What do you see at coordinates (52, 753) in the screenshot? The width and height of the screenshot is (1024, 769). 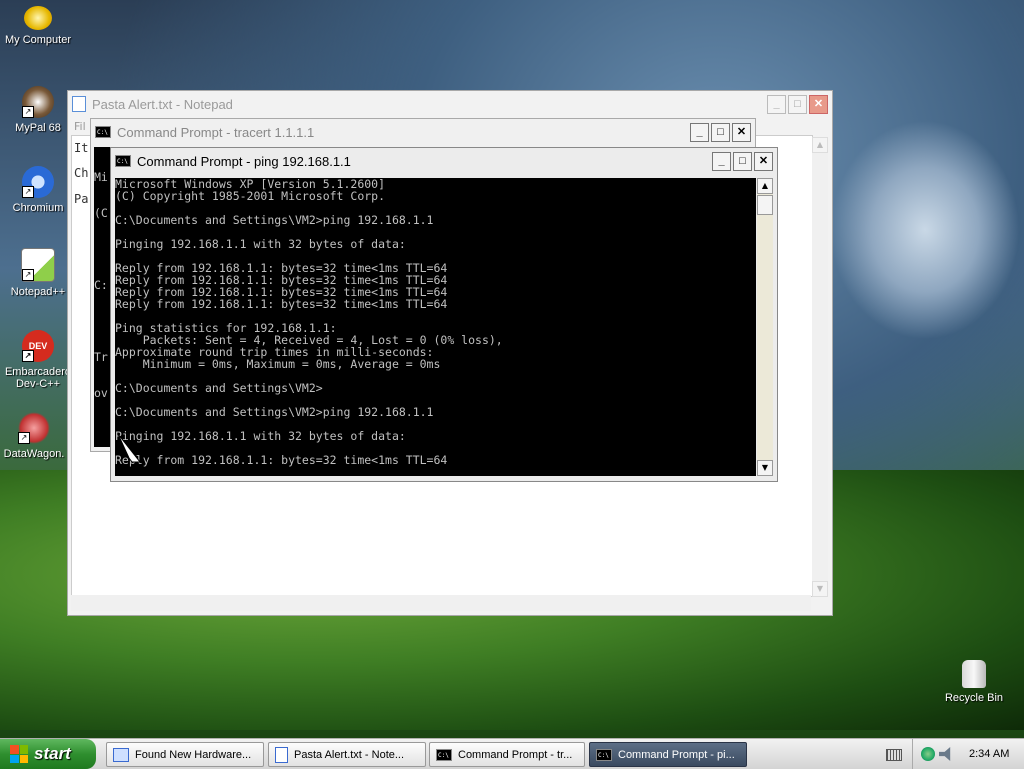 I see `start-label: start` at bounding box center [52, 753].